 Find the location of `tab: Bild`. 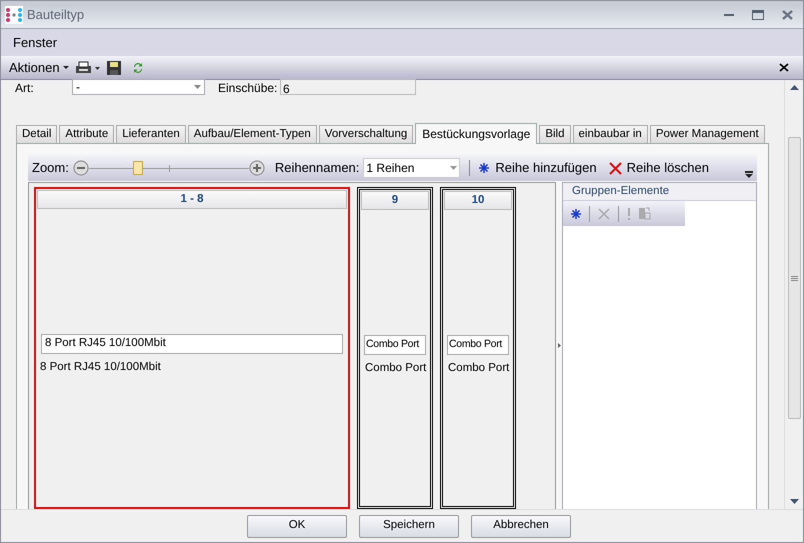

tab: Bild is located at coordinates (555, 134).